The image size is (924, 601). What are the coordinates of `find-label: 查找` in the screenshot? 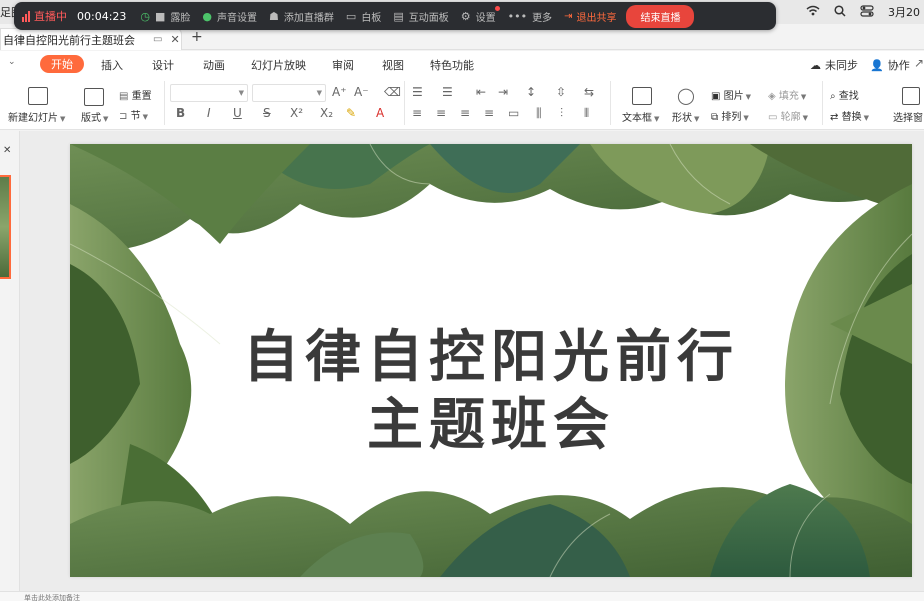 It's located at (848, 96).